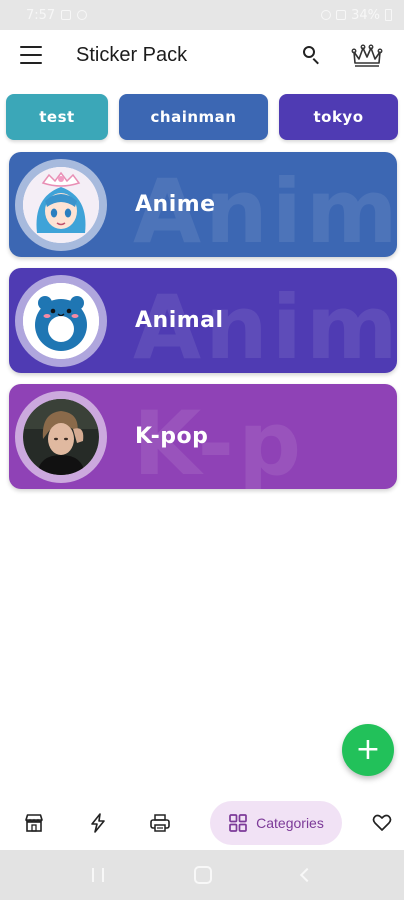  Describe the element at coordinates (312, 55) in the screenshot. I see `search-icon` at that location.